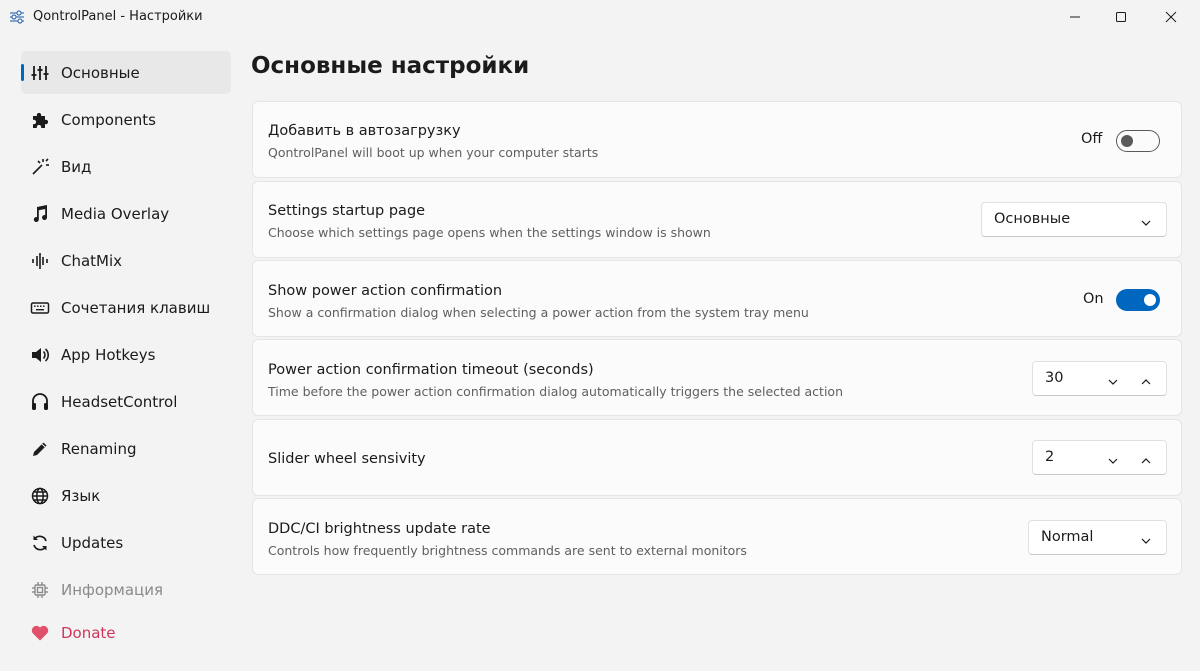 The height and width of the screenshot is (671, 1200). I want to click on puzzle-icon, so click(40, 120).